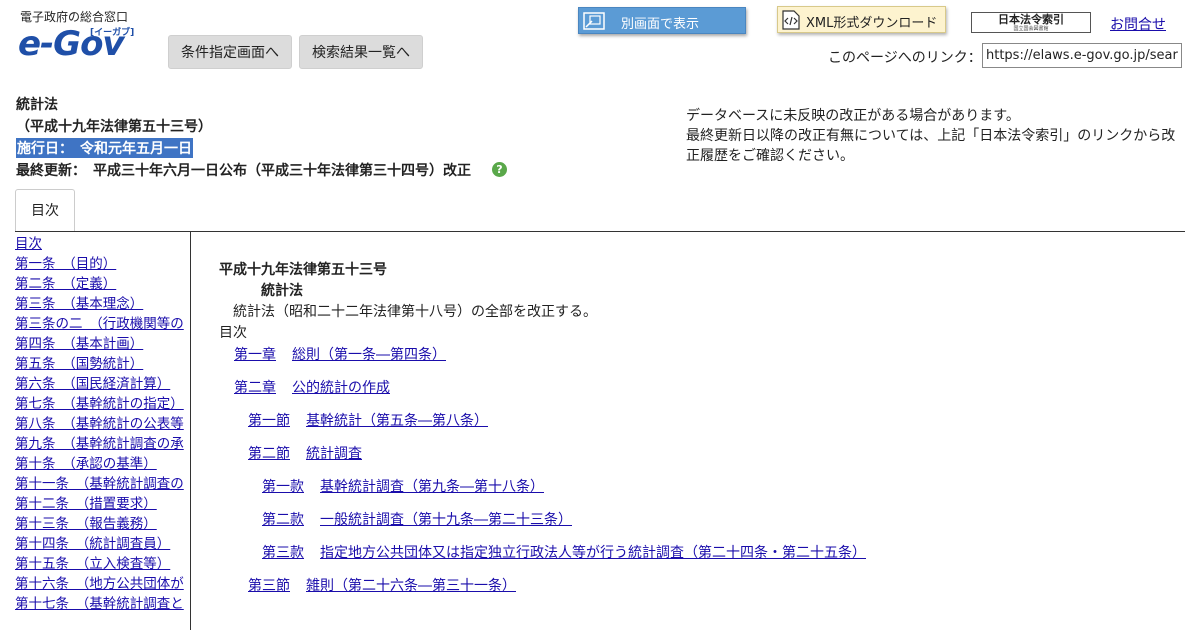 The image size is (1200, 630). What do you see at coordinates (230, 52) in the screenshot?
I see `search-conditions-button: 条件指定画面へ` at bounding box center [230, 52].